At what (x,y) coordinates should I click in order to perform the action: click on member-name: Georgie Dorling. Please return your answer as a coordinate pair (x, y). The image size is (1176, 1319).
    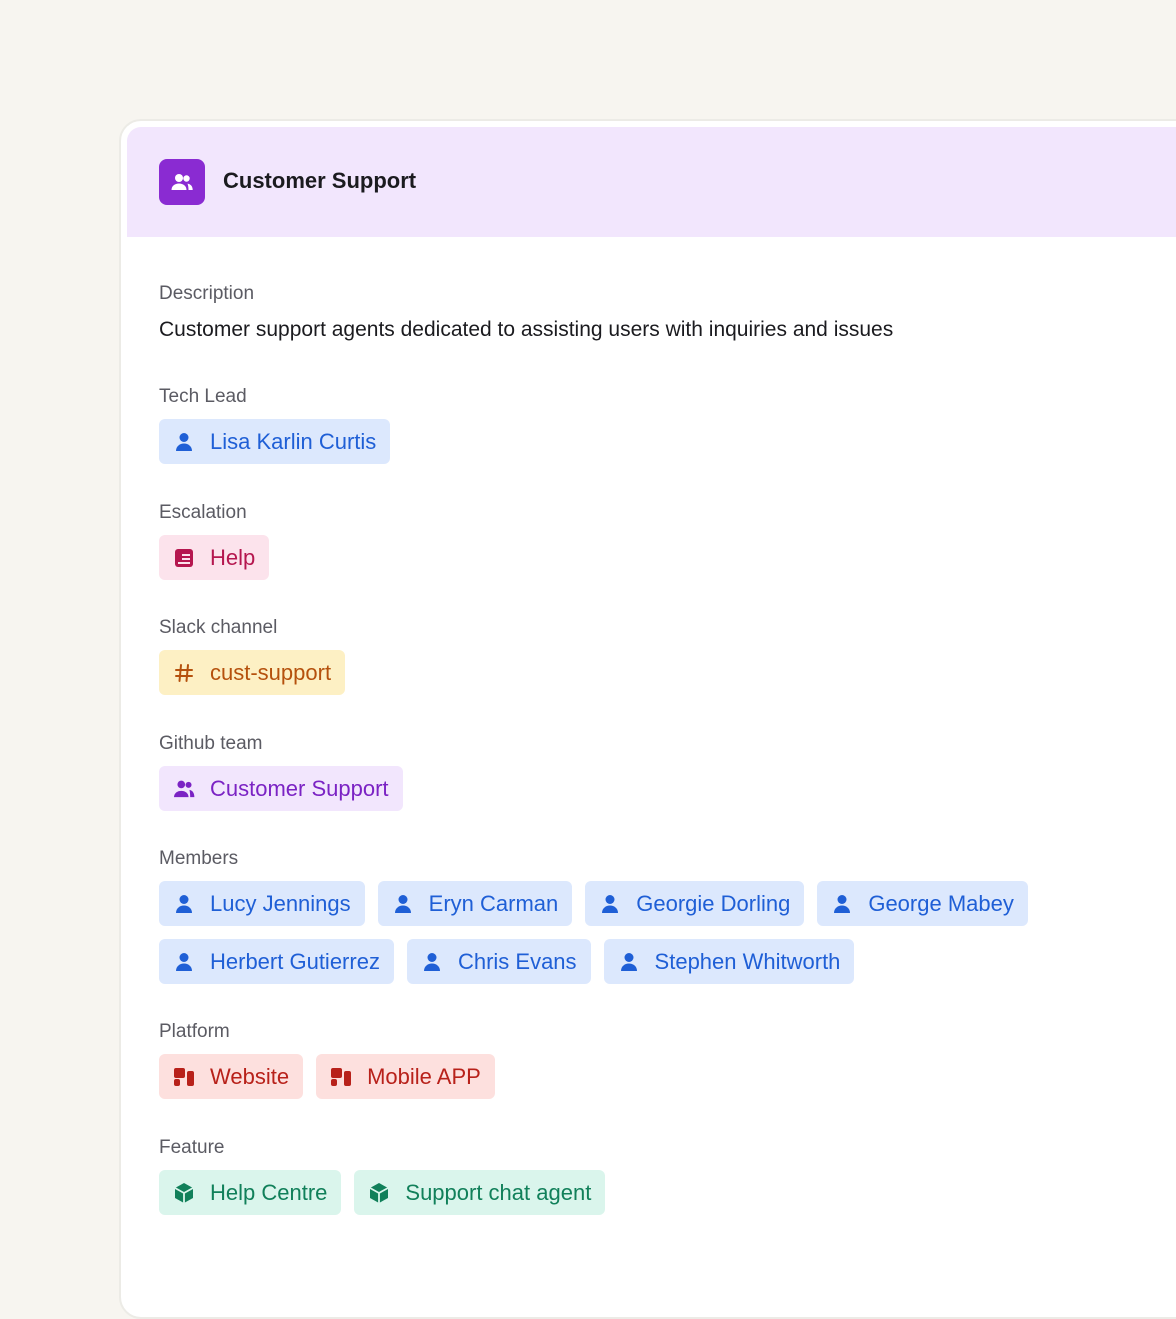
    Looking at the image, I should click on (713, 903).